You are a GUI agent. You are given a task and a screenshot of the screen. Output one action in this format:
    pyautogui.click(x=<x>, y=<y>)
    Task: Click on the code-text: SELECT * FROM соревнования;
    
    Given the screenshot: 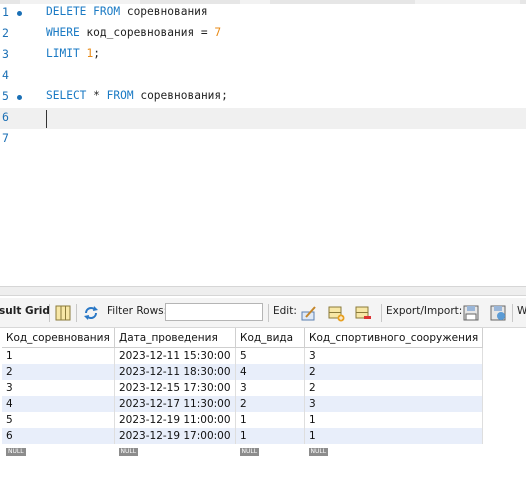 What is the action you would take?
    pyautogui.click(x=137, y=95)
    